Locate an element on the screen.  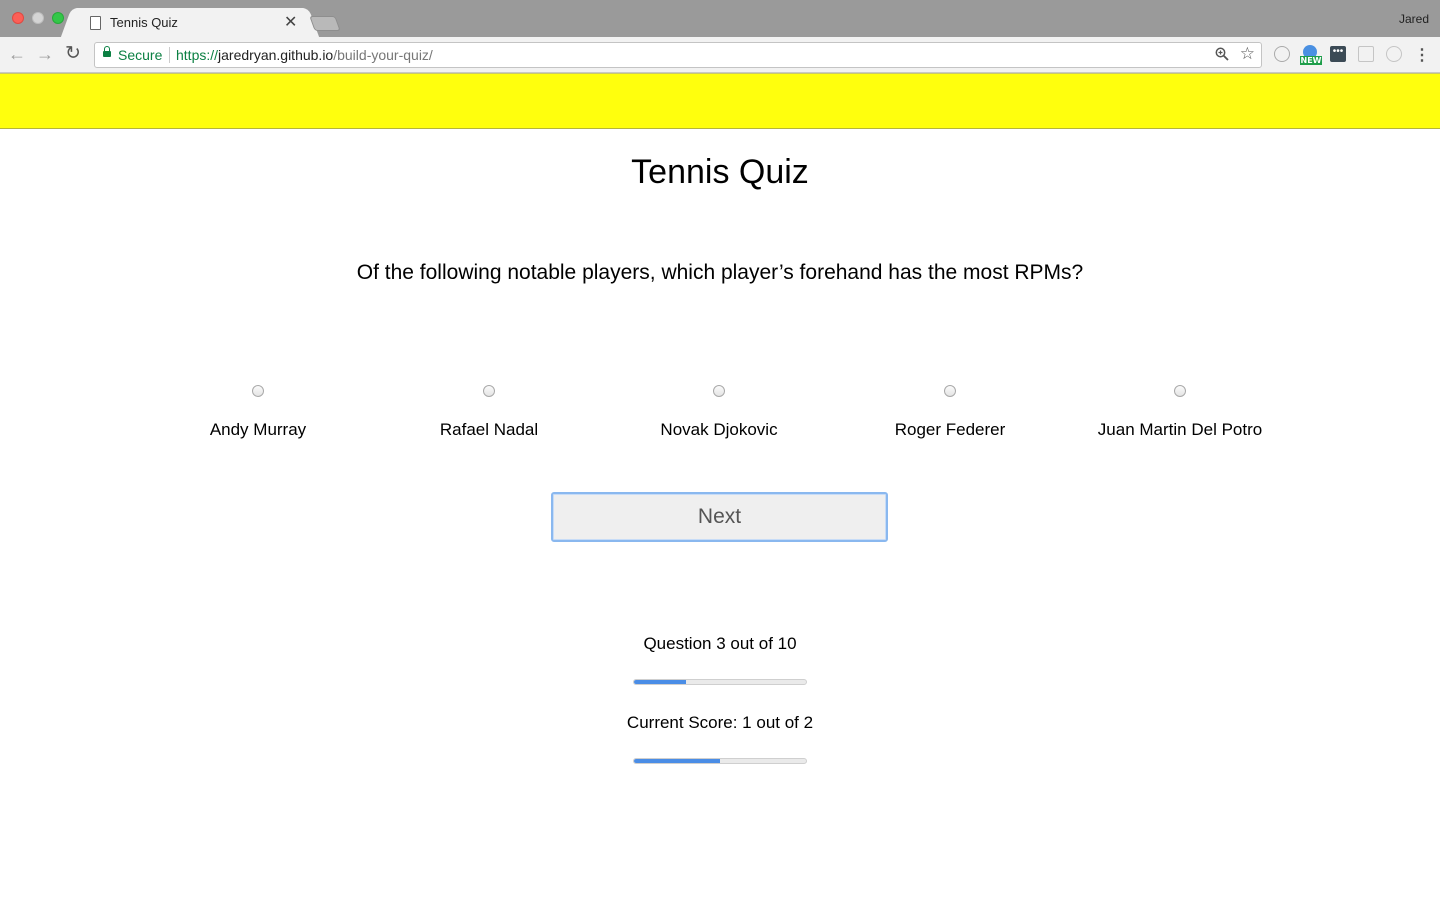
page-icon is located at coordinates (95, 23).